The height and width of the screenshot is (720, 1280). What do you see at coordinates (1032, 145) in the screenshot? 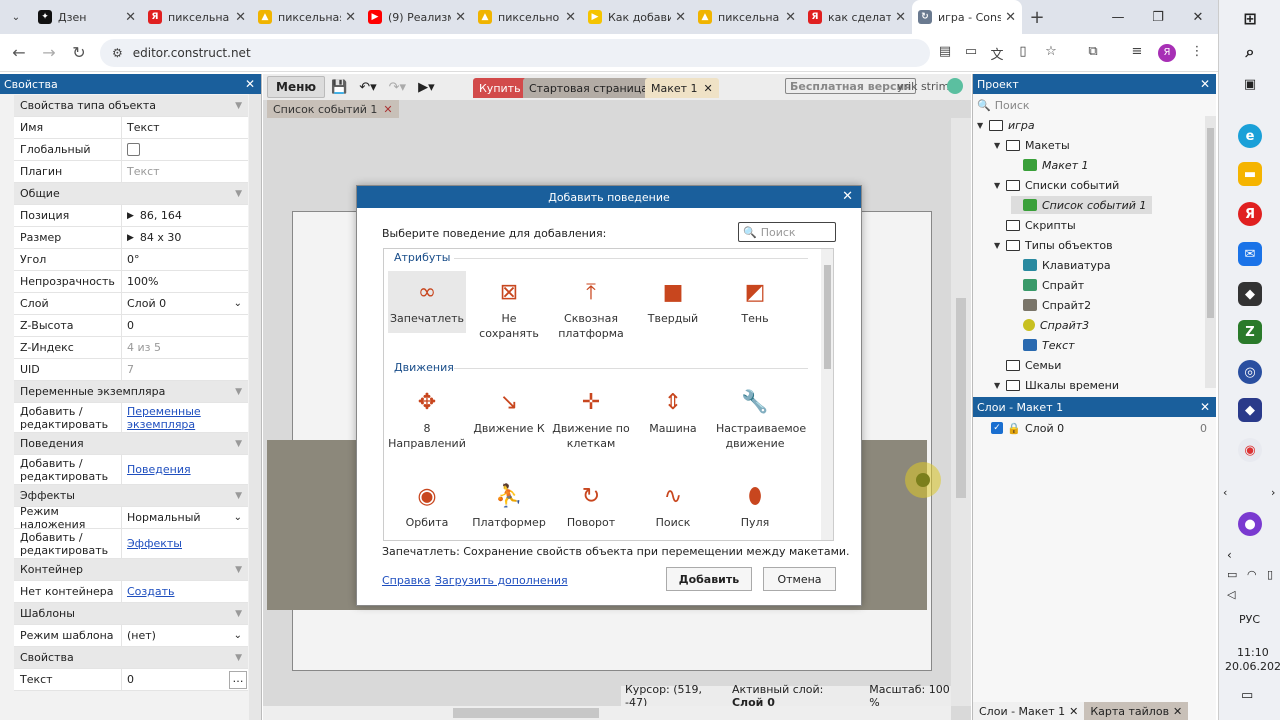
I see `project-tree-item: ▼ Макеты` at bounding box center [1032, 145].